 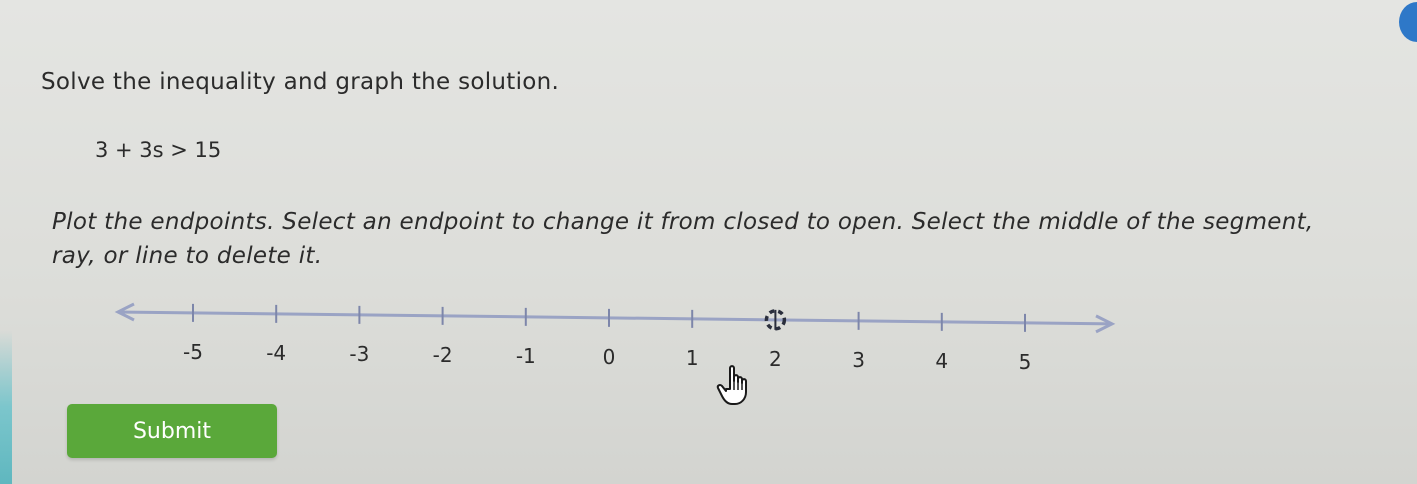 I want to click on tick-label: -2, so click(x=443, y=355).